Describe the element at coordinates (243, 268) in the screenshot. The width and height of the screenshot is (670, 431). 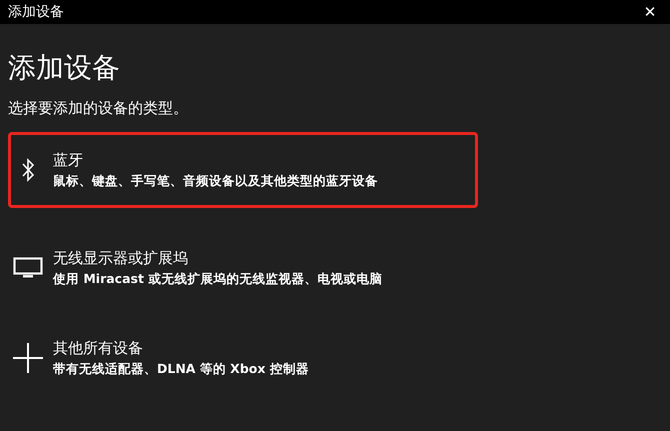
I see `device-type-option: 无线显示器或扩展坞 使用 Miracast 或无线扩展坞的无线监视器、电视或电脑` at that location.